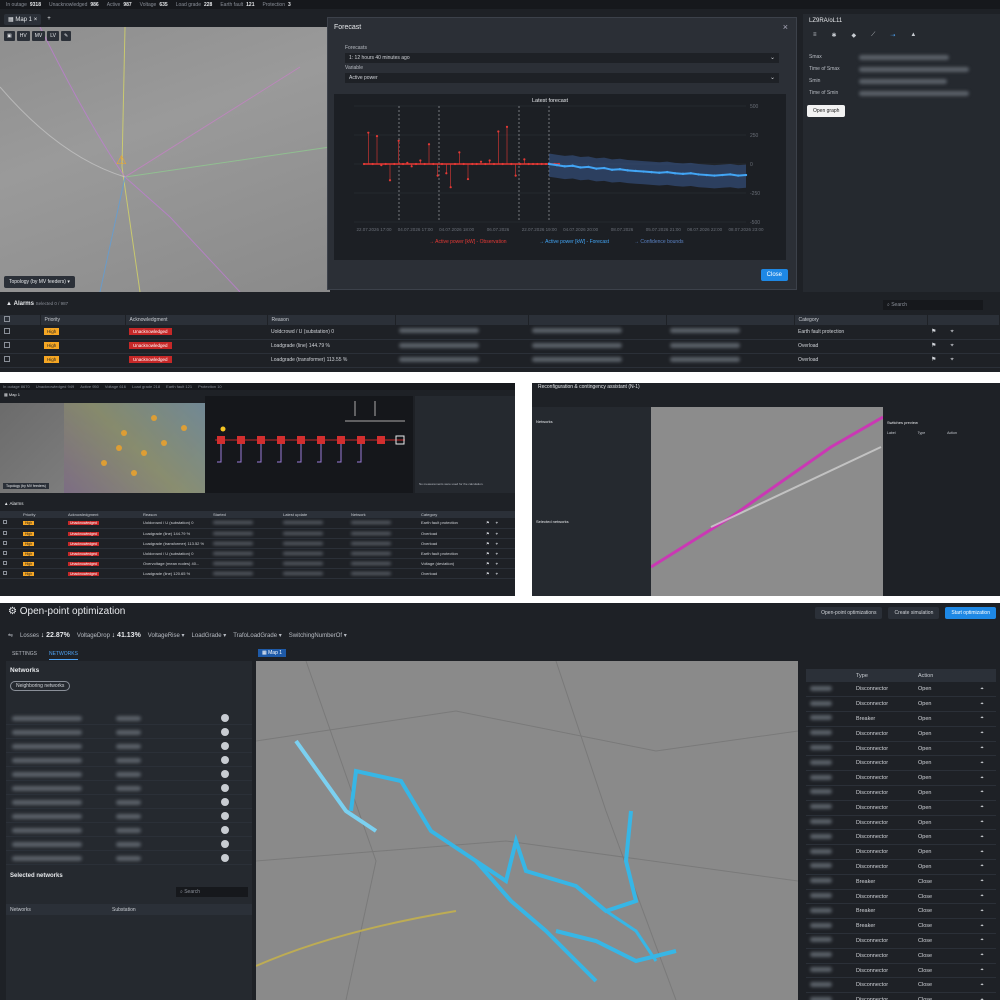  Describe the element at coordinates (166, 635) in the screenshot. I see `metric-item: VoltageRise ▾` at that location.